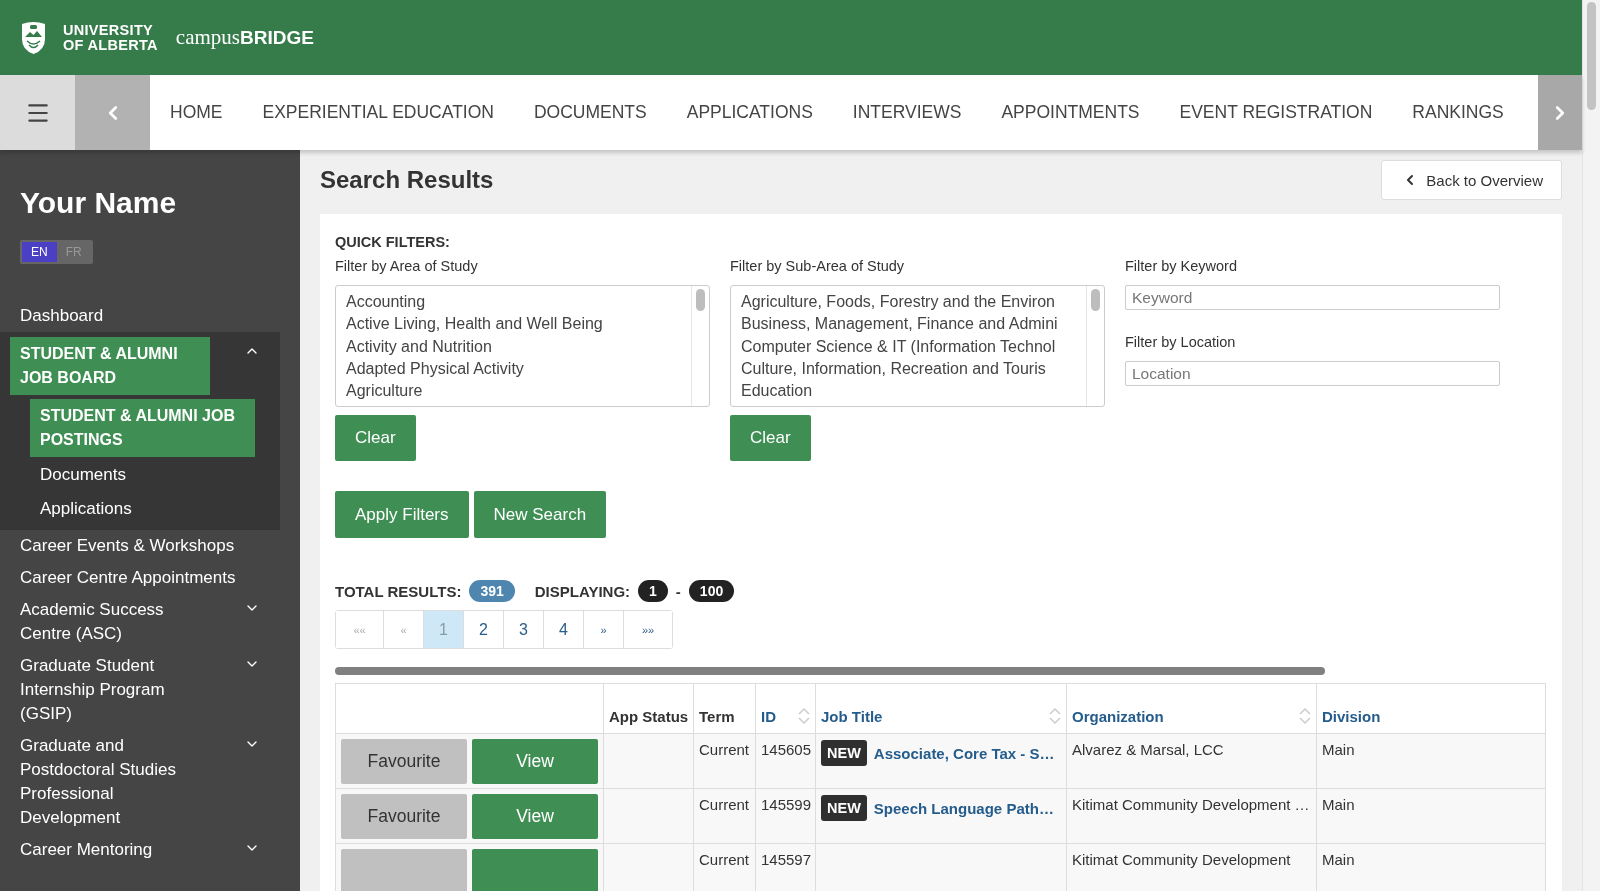  Describe the element at coordinates (749, 112) in the screenshot. I see `nav-tab: APPLICATIONS` at that location.